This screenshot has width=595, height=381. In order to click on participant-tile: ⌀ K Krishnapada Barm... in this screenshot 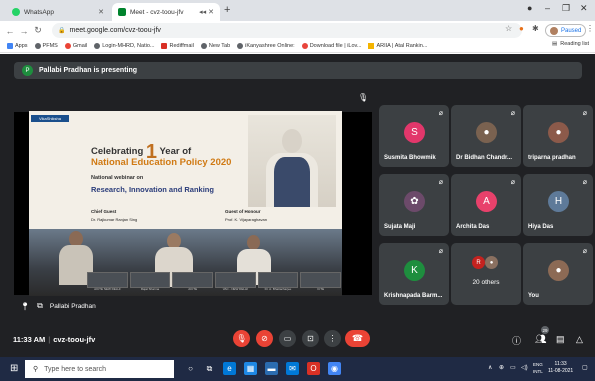, I will do `click(414, 274)`.